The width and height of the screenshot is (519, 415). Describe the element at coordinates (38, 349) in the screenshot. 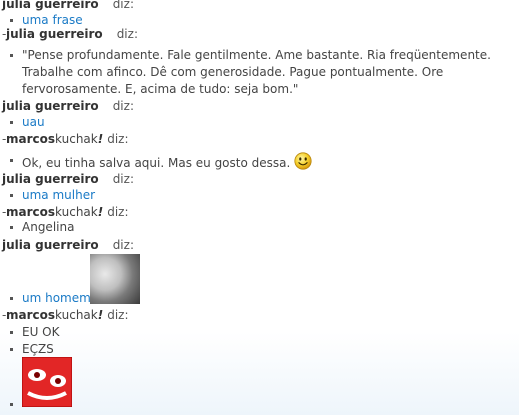

I see `message-text: EÇZS` at that location.